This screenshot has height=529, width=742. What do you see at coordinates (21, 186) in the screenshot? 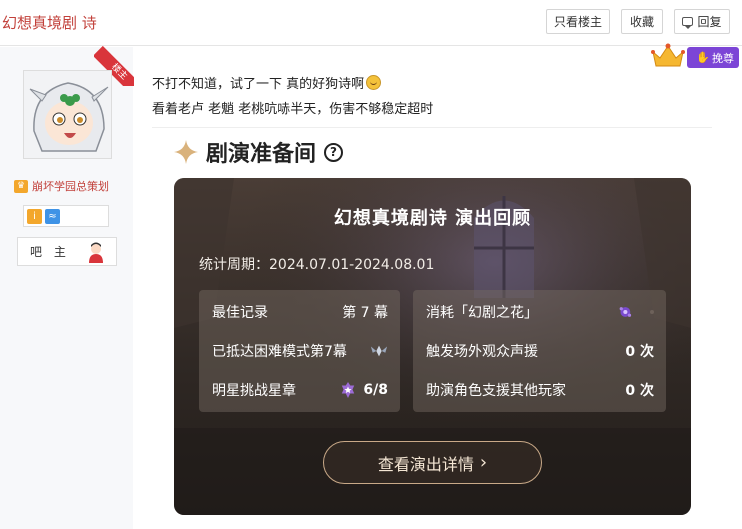
I see `crown-icon: ♛` at bounding box center [21, 186].